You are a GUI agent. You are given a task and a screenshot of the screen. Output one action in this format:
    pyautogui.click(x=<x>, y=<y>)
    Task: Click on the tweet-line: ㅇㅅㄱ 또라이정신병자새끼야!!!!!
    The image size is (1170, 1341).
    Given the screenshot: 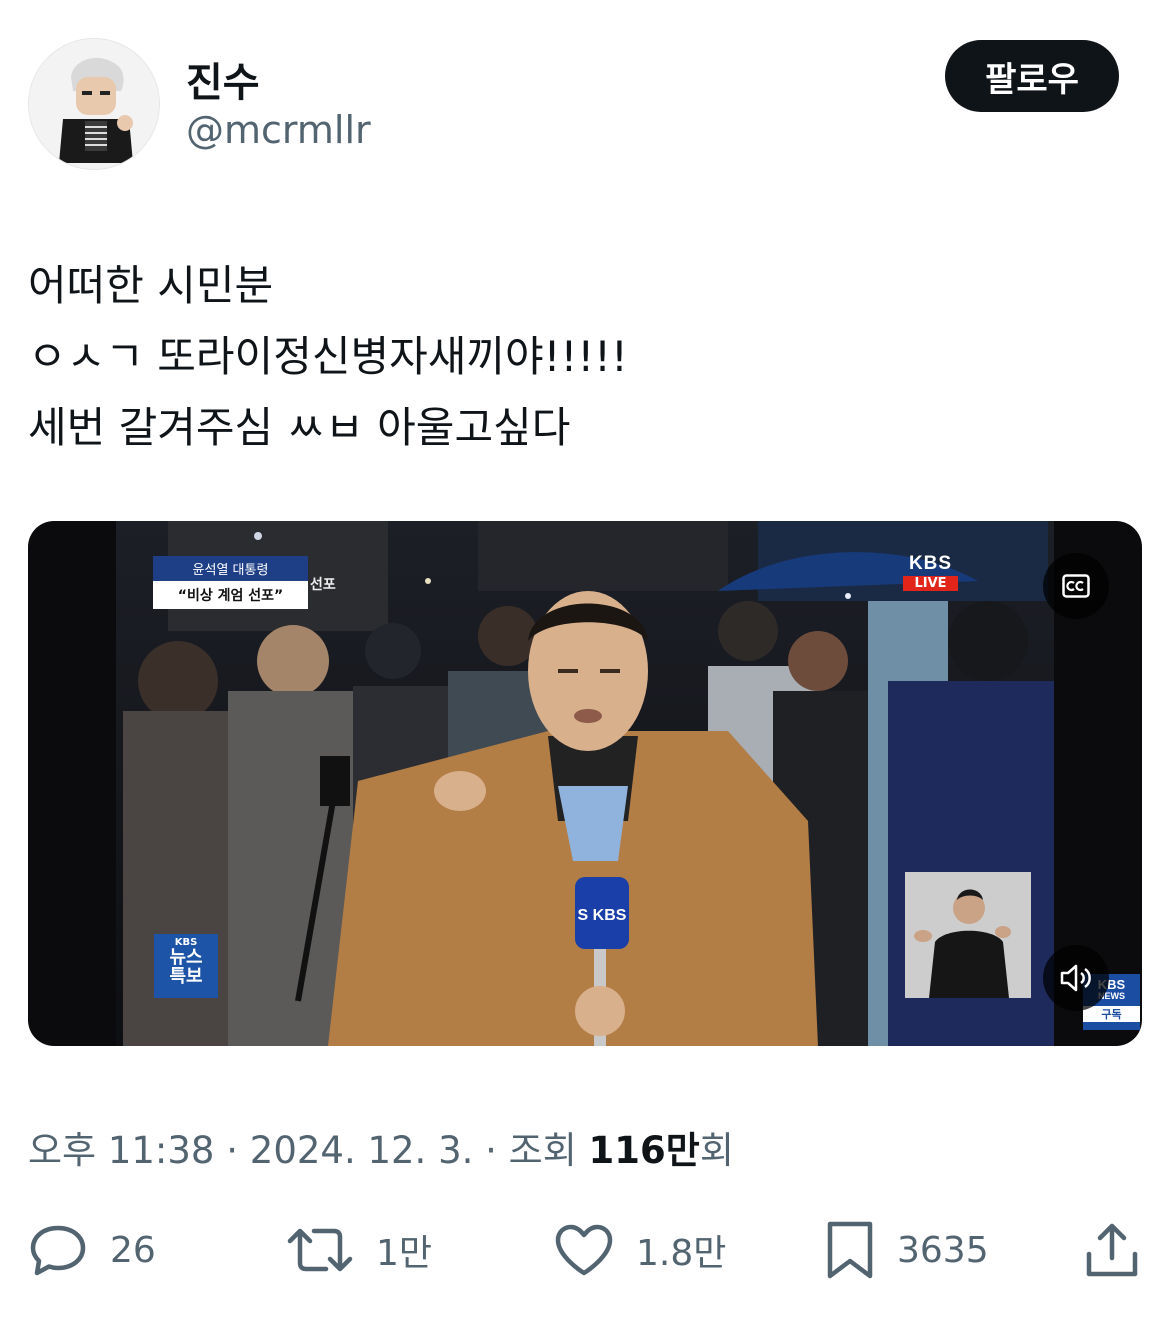 What is the action you would take?
    pyautogui.click(x=328, y=356)
    